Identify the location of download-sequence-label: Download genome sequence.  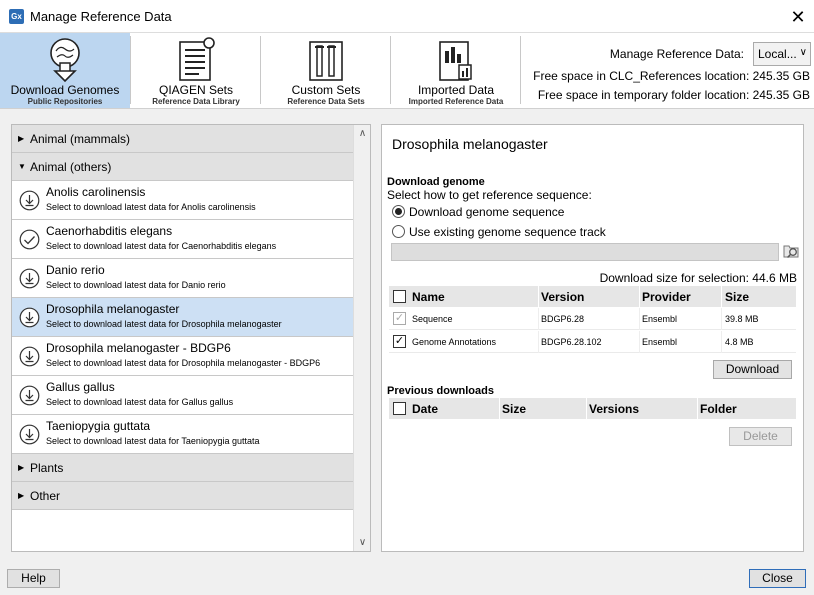
(487, 212).